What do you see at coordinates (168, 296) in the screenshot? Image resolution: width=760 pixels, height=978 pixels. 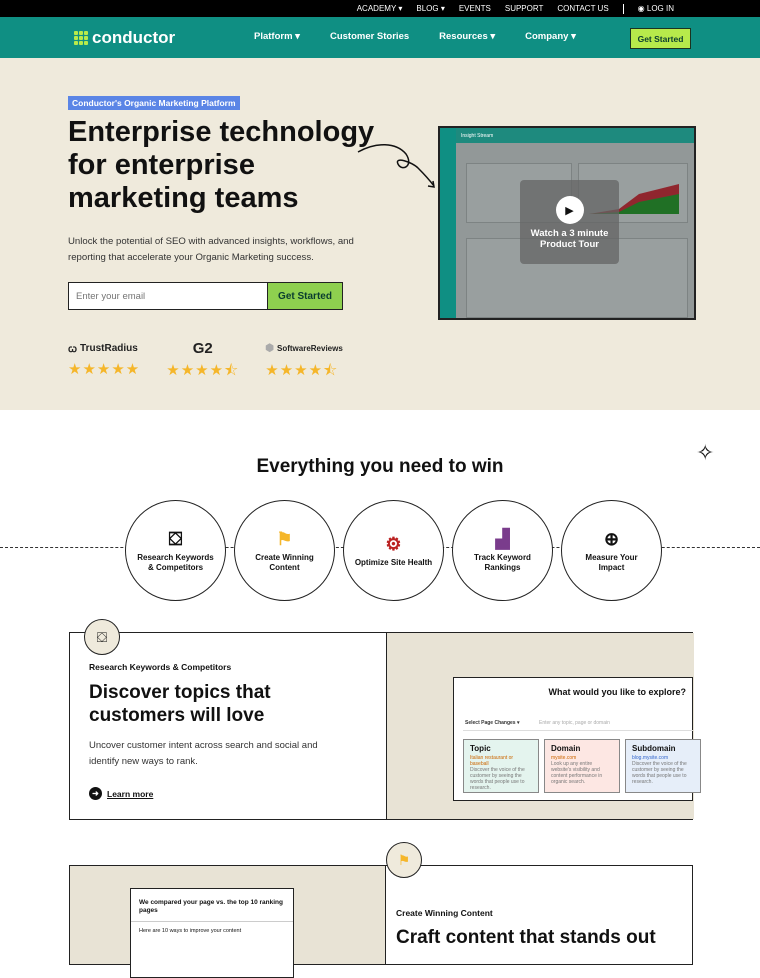 I see `email-input` at bounding box center [168, 296].